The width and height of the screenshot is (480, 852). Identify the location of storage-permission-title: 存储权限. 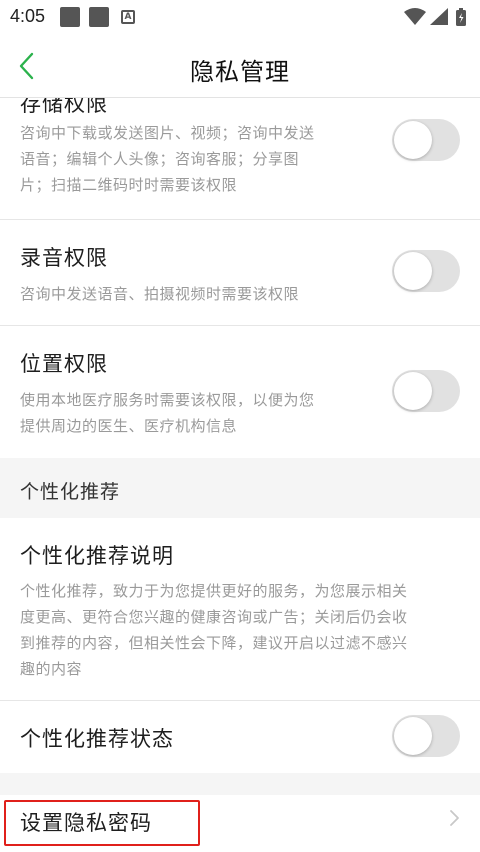
(64, 107).